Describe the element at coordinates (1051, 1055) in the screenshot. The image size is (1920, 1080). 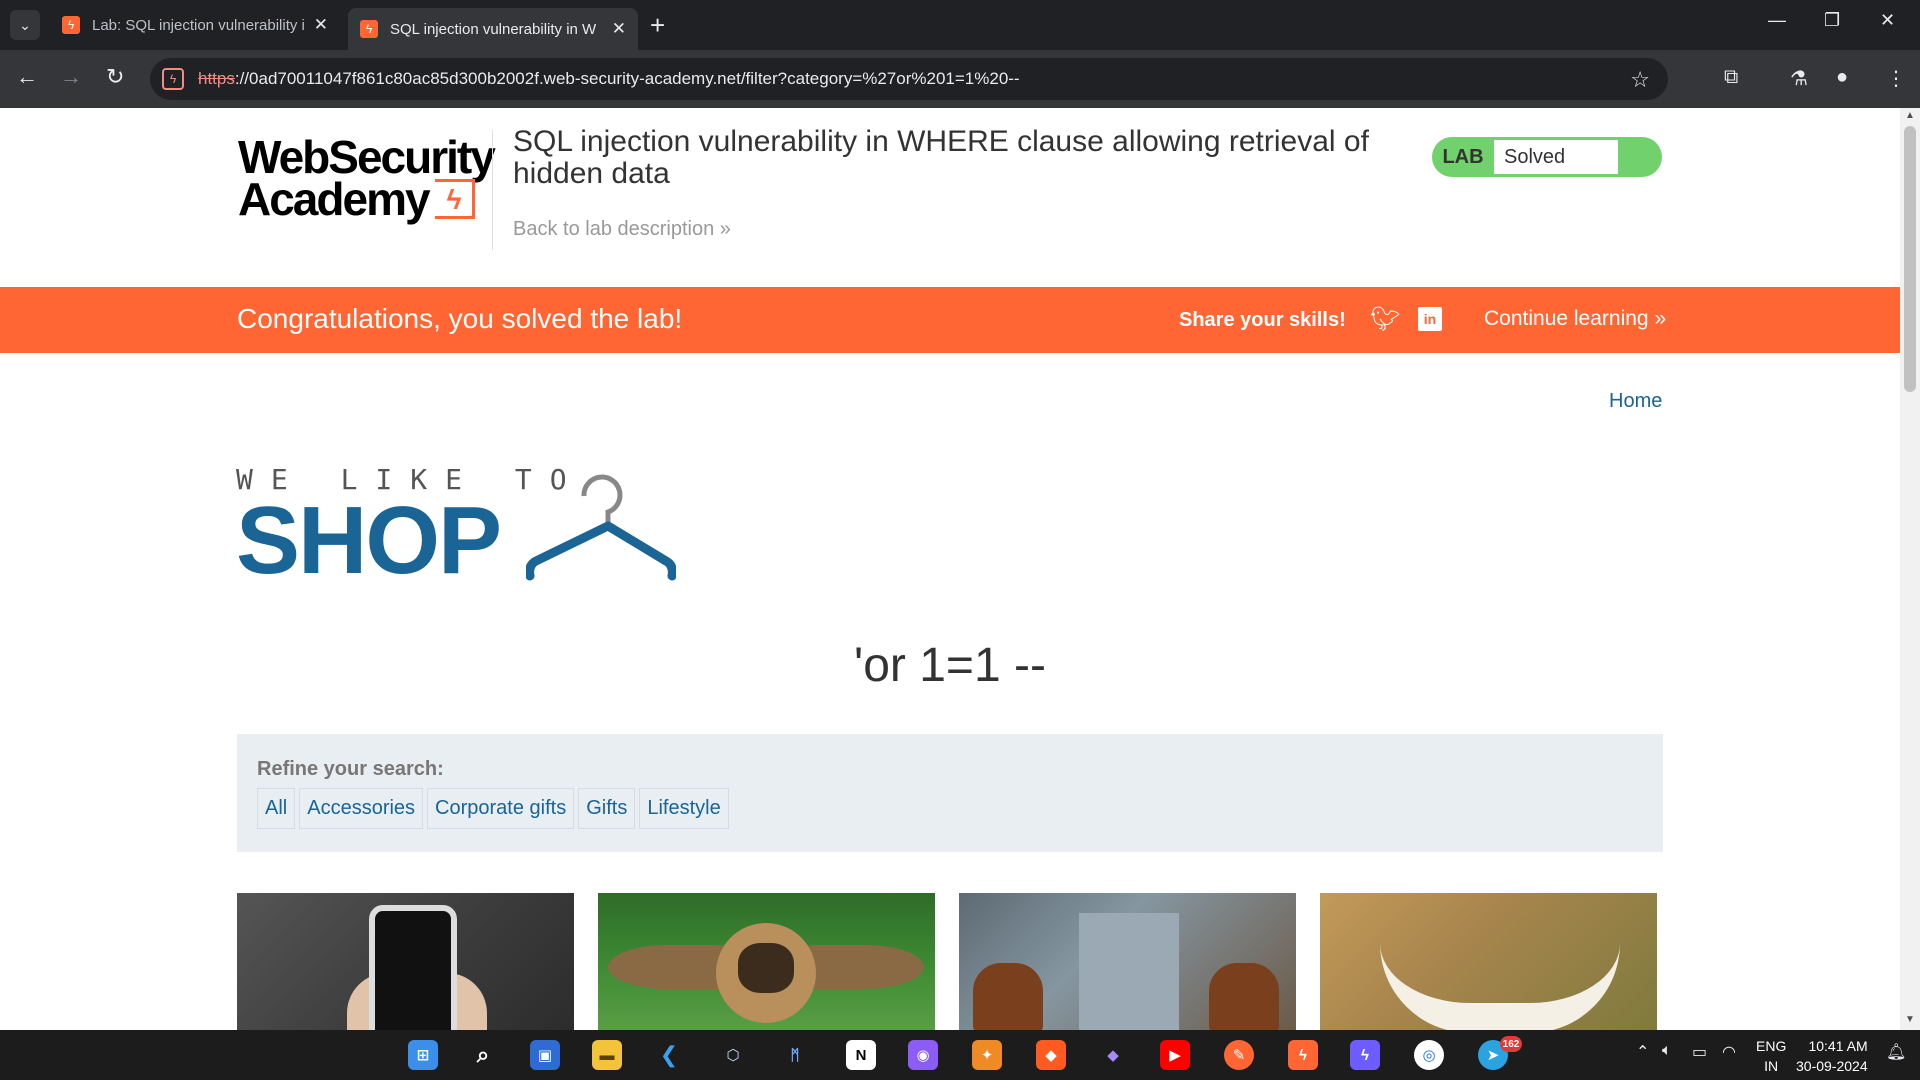
I see `brave-icon: ◆` at that location.